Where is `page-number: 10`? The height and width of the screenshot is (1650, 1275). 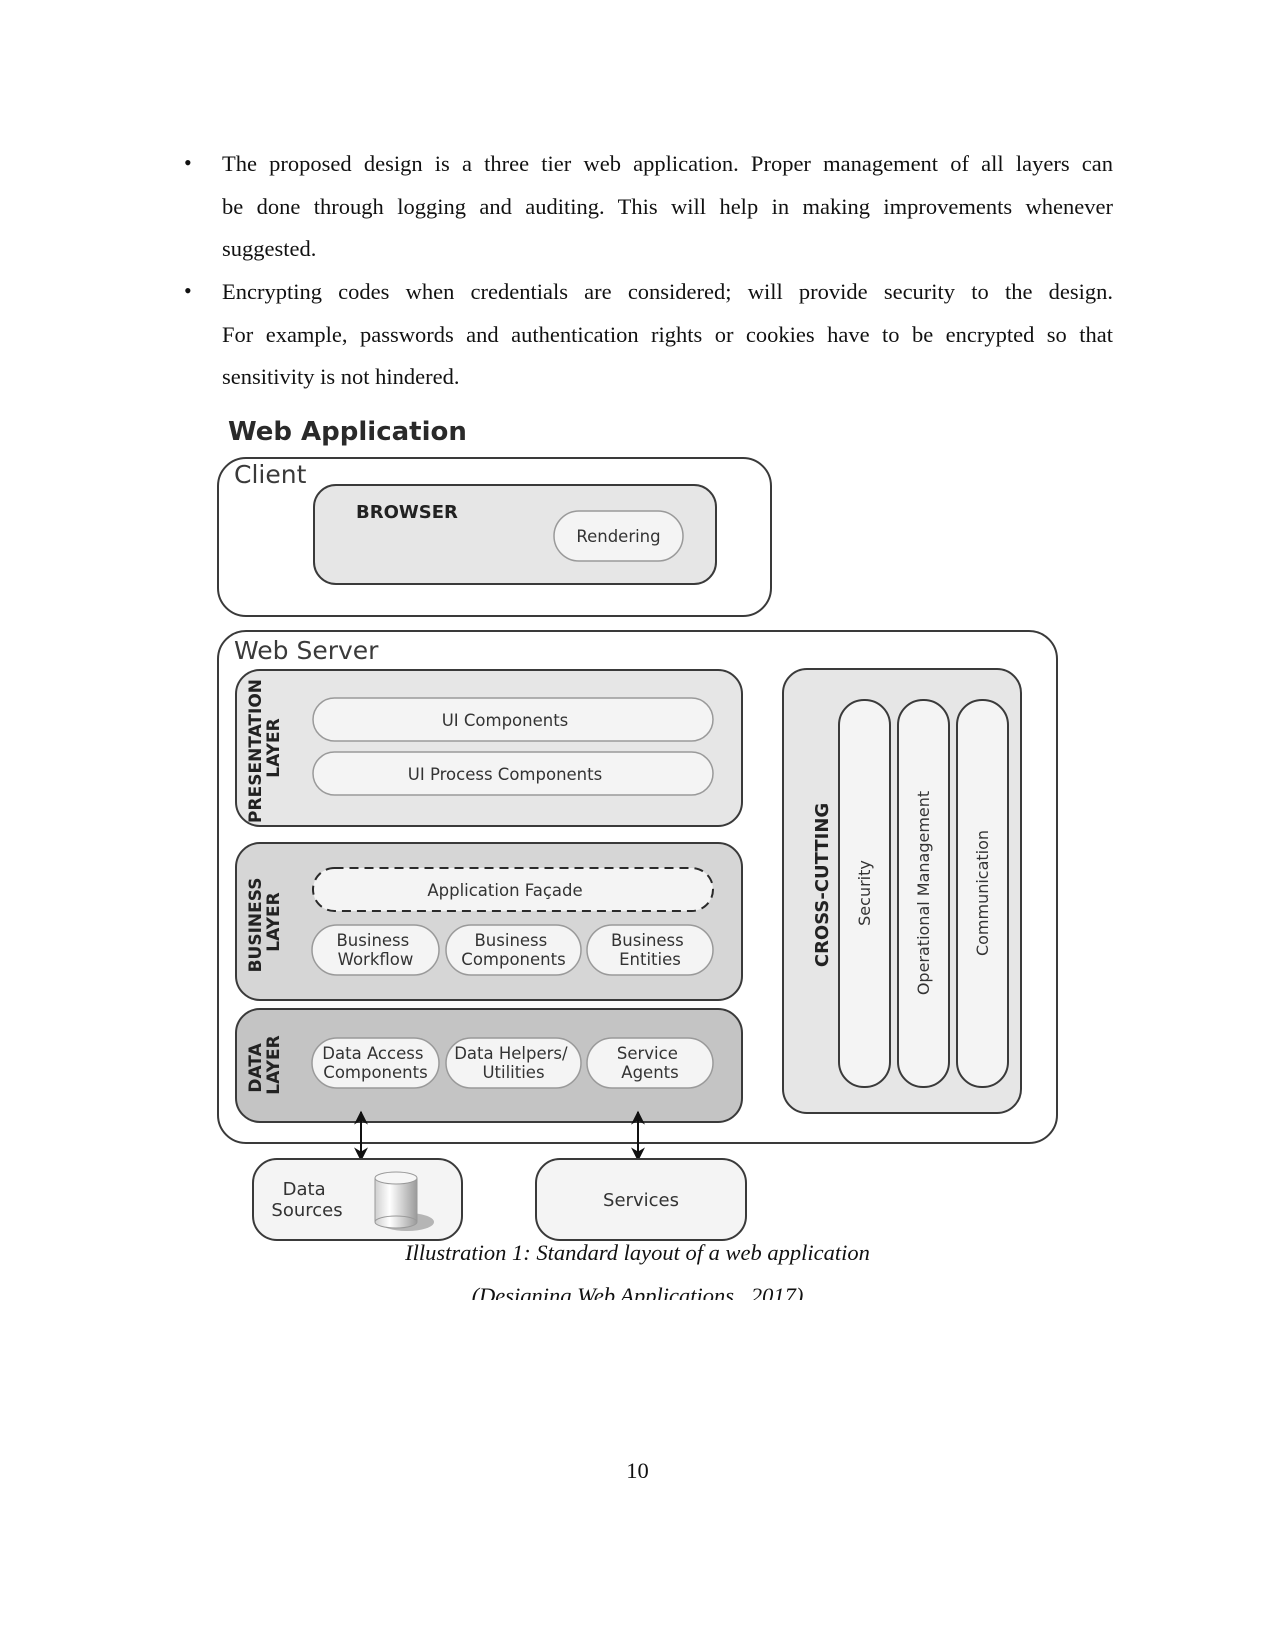
page-number: 10 is located at coordinates (637, 1470).